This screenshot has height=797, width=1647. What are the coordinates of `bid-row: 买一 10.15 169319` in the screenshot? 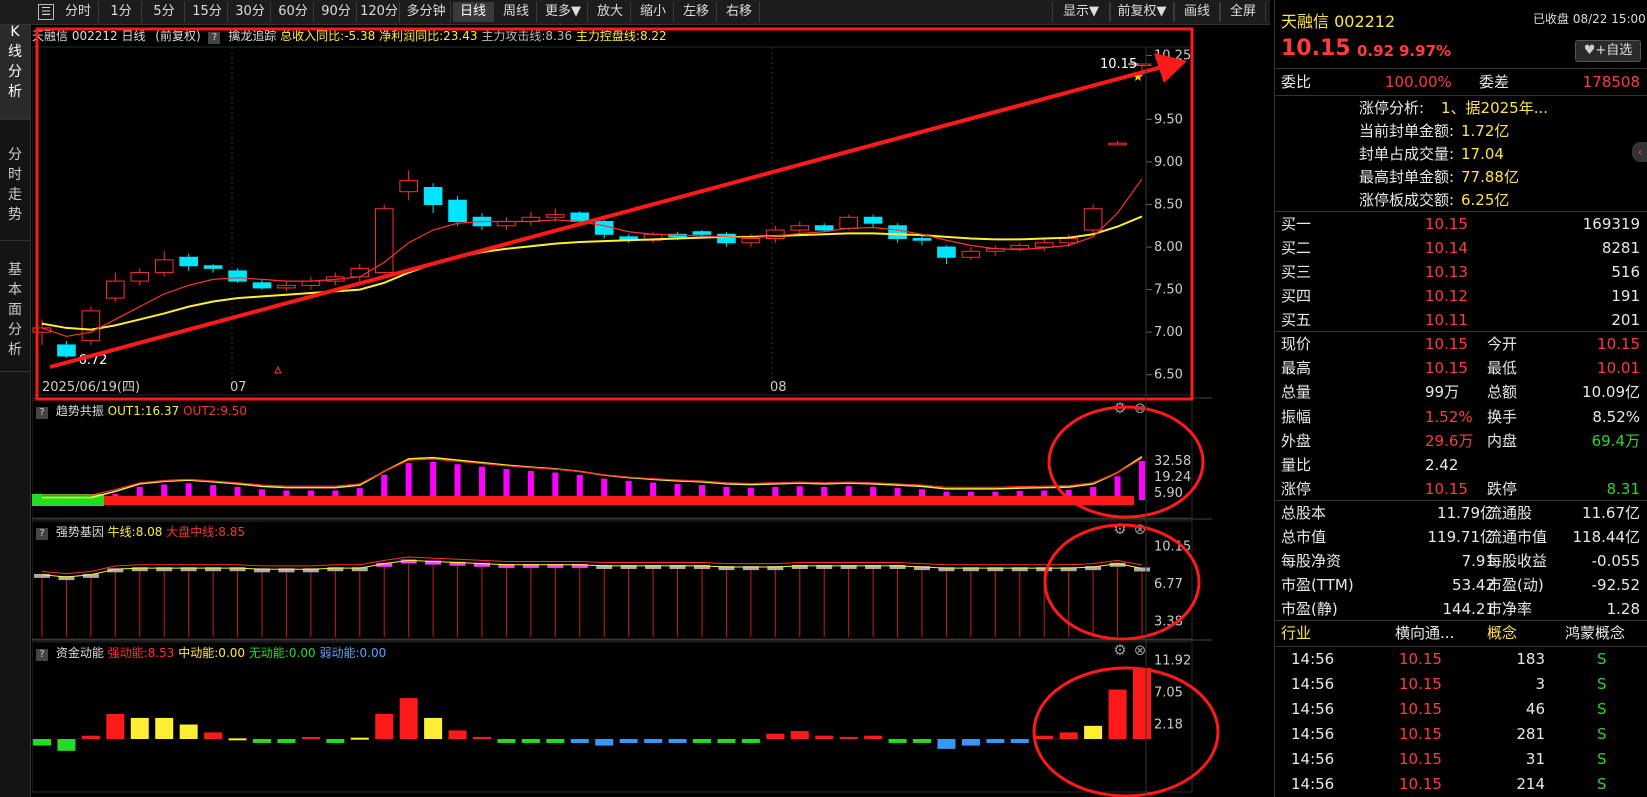 It's located at (1461, 224).